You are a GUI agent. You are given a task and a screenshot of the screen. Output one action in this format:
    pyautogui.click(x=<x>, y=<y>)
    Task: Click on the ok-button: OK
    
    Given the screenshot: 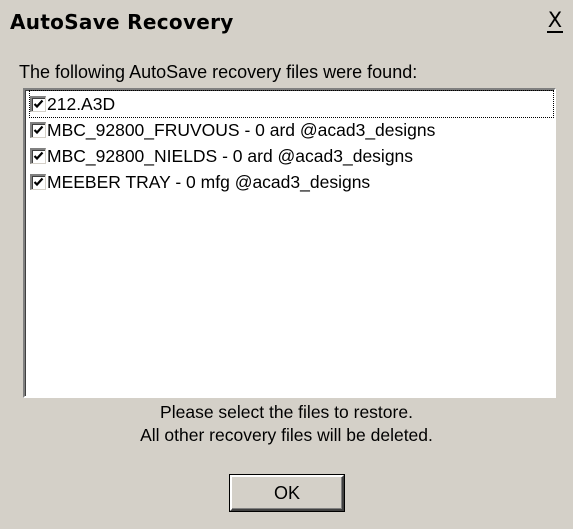 What is the action you would take?
    pyautogui.click(x=287, y=493)
    